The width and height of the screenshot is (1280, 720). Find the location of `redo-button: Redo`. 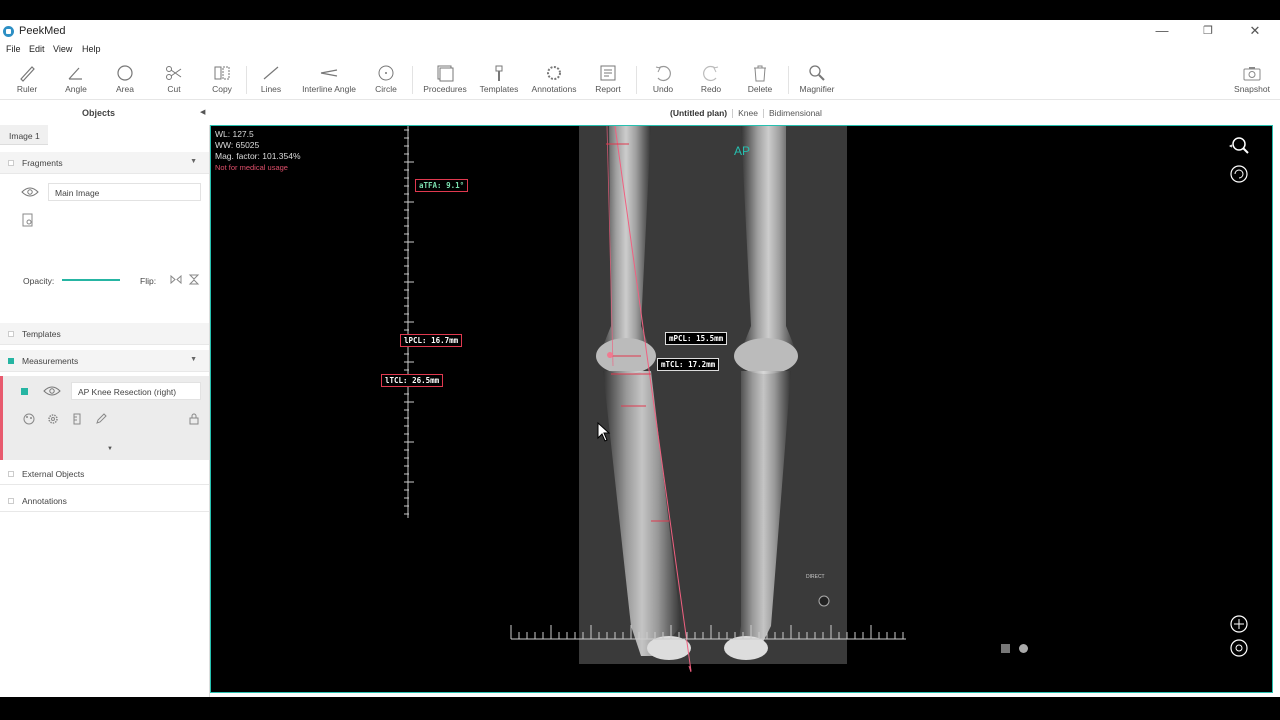

redo-button: Redo is located at coordinates (711, 79).